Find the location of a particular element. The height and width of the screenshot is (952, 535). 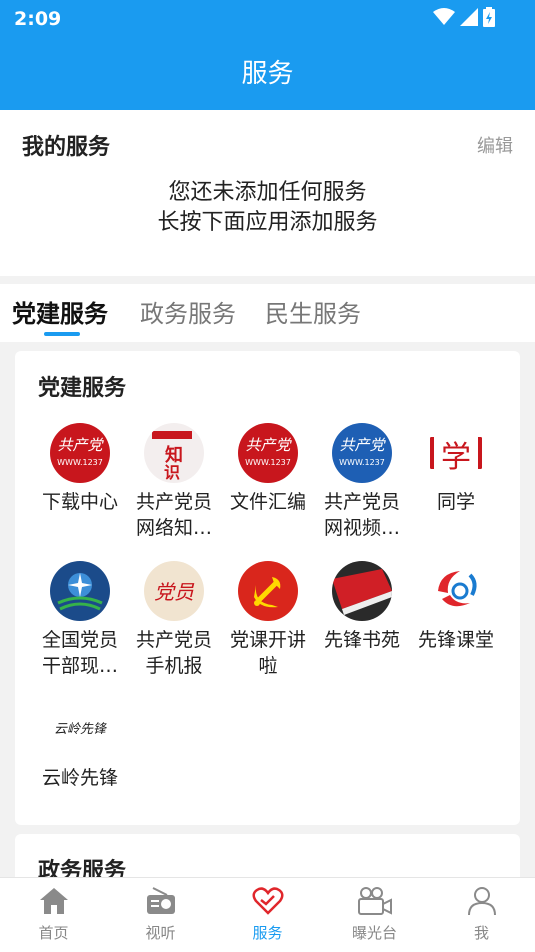

service-label: 先锋课堂 is located at coordinates (455, 640).